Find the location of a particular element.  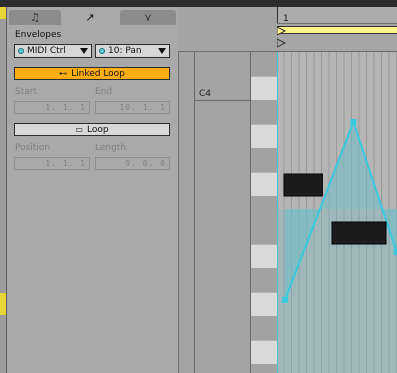

end-field: 10. 1. 1 is located at coordinates (132, 107).